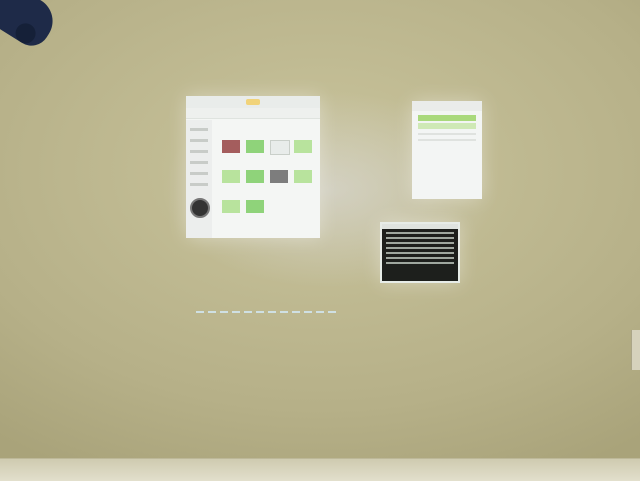  What do you see at coordinates (447, 118) in the screenshot?
I see `selected-row` at bounding box center [447, 118].